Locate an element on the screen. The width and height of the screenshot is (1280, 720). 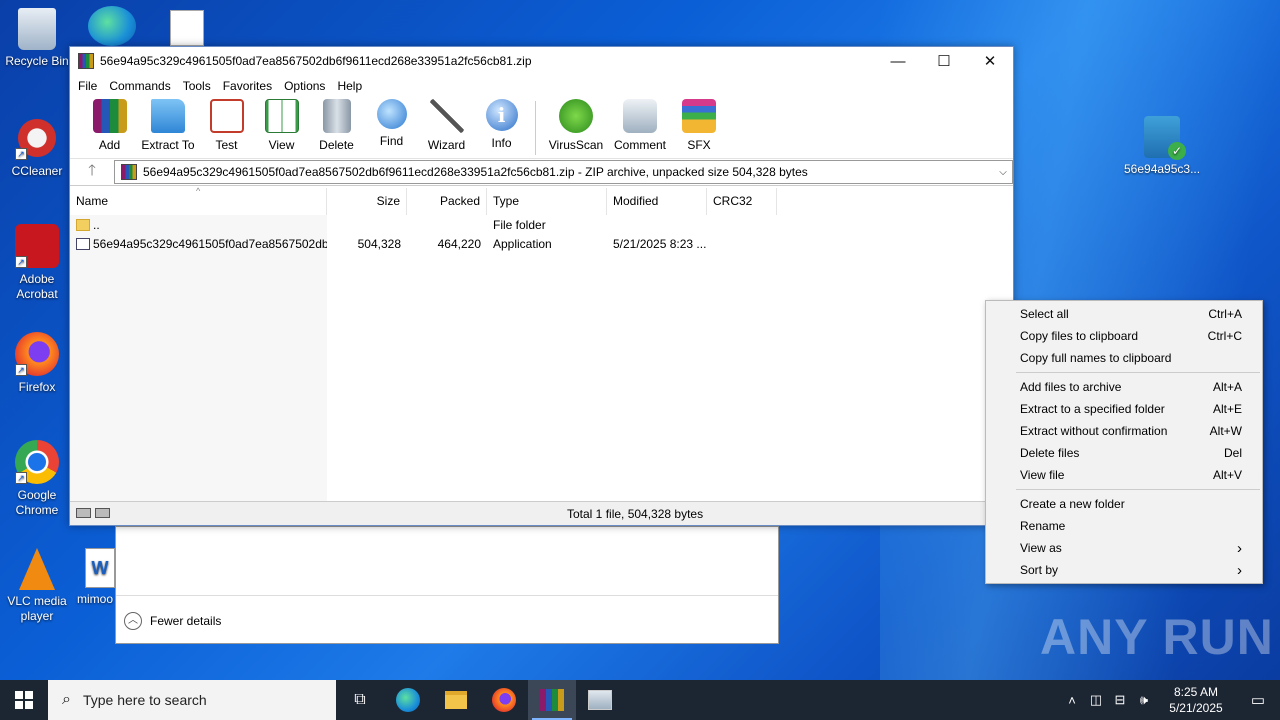
status-bar: Total 1 file, 504,328 bytes is located at coordinates (541, 513).